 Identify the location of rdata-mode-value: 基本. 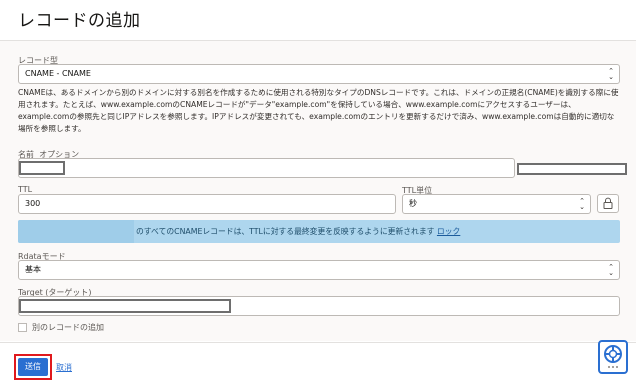
(33, 269).